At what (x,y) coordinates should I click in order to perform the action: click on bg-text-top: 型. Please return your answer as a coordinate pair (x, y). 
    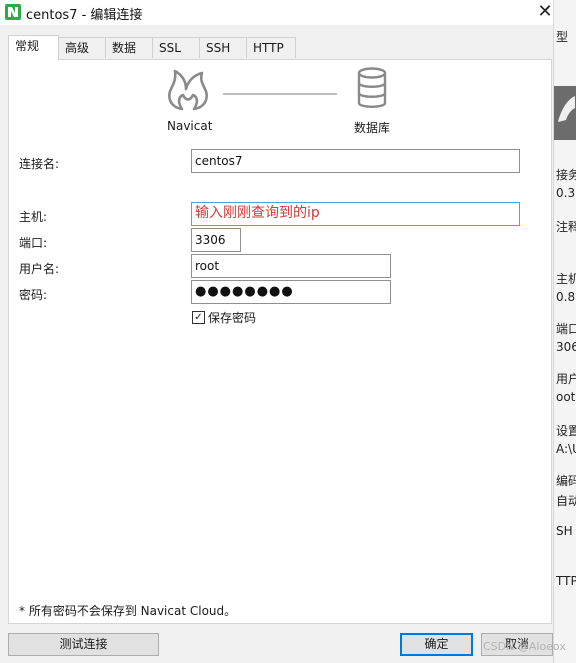
    Looking at the image, I should click on (562, 37).